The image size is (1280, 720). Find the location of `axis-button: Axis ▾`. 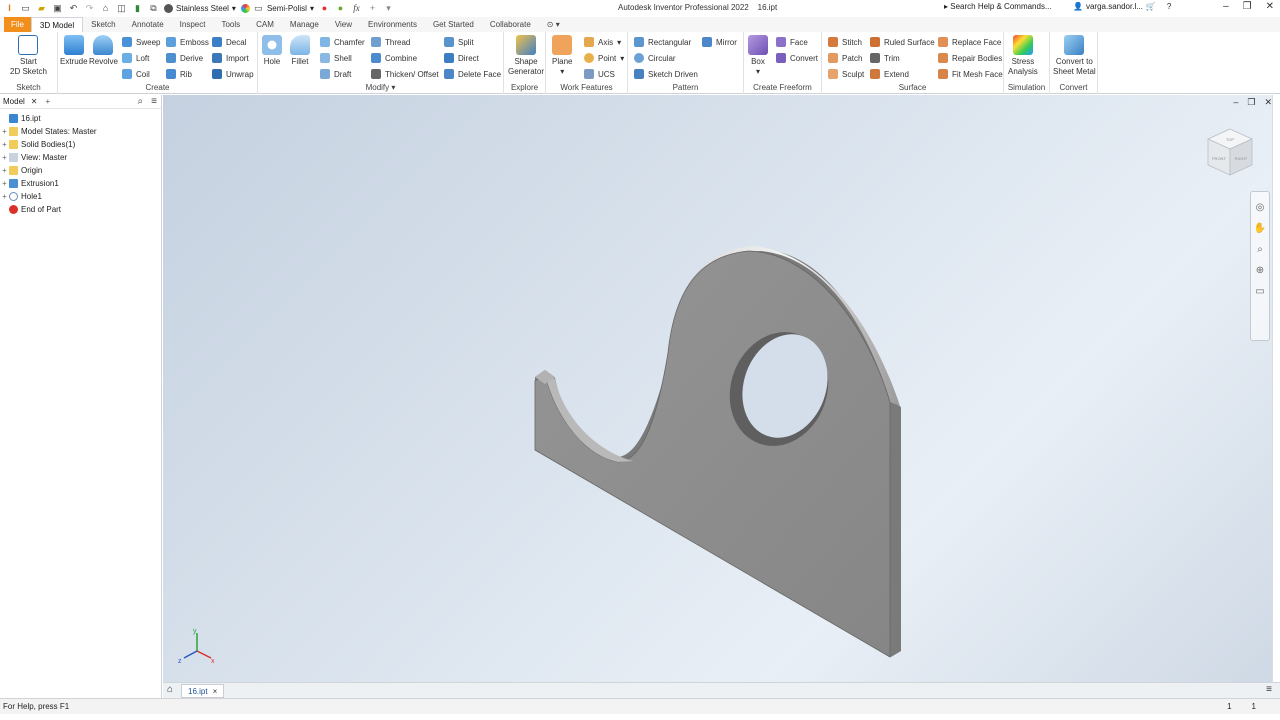

axis-button: Axis ▾ is located at coordinates (602, 42).